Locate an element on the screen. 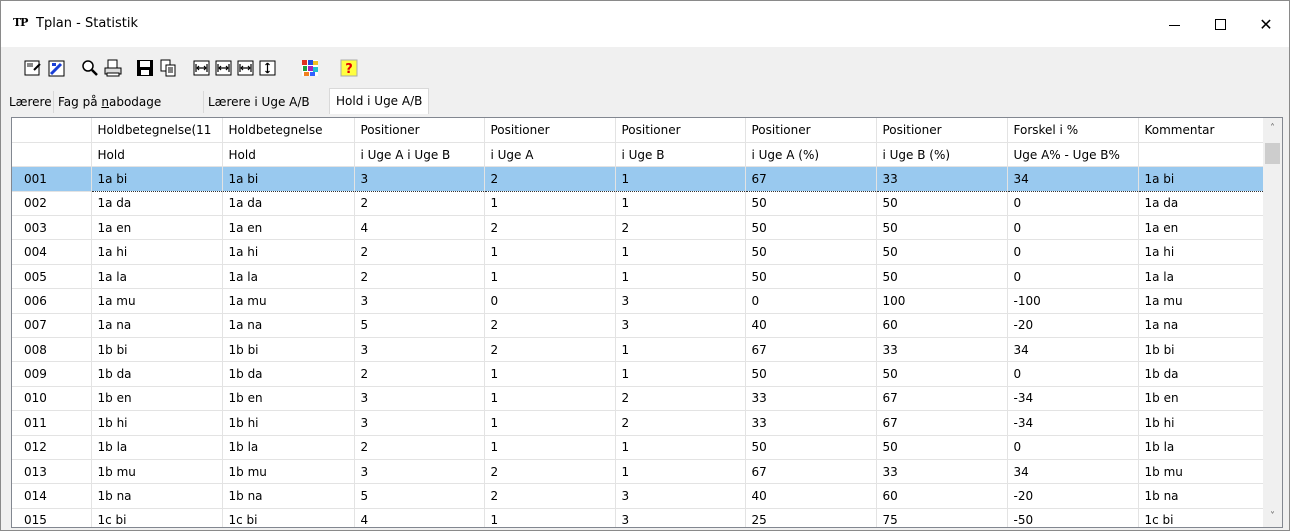  colors-button is located at coordinates (310, 68).